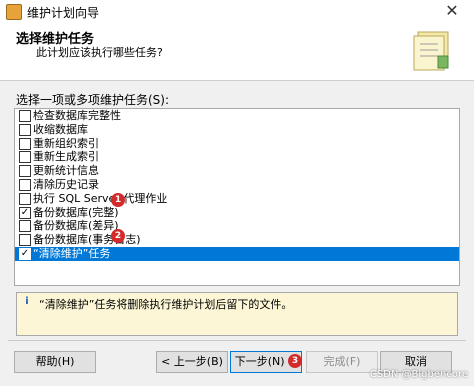  Describe the element at coordinates (237, 226) in the screenshot. I see `task-item: 备份数据库(差异)` at that location.